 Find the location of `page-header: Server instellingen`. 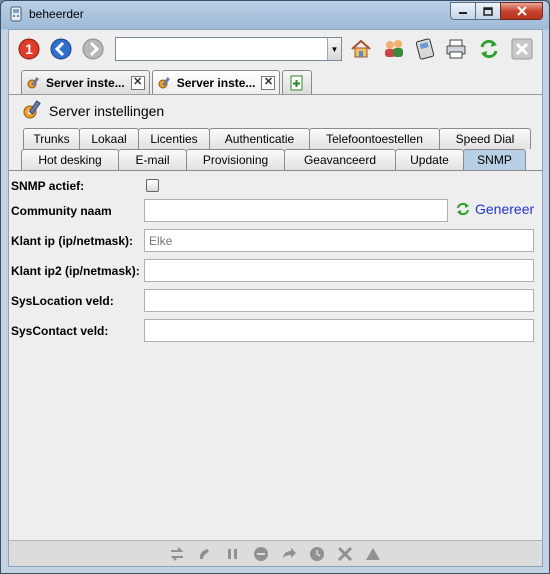

page-header: Server instellingen is located at coordinates (275, 109).